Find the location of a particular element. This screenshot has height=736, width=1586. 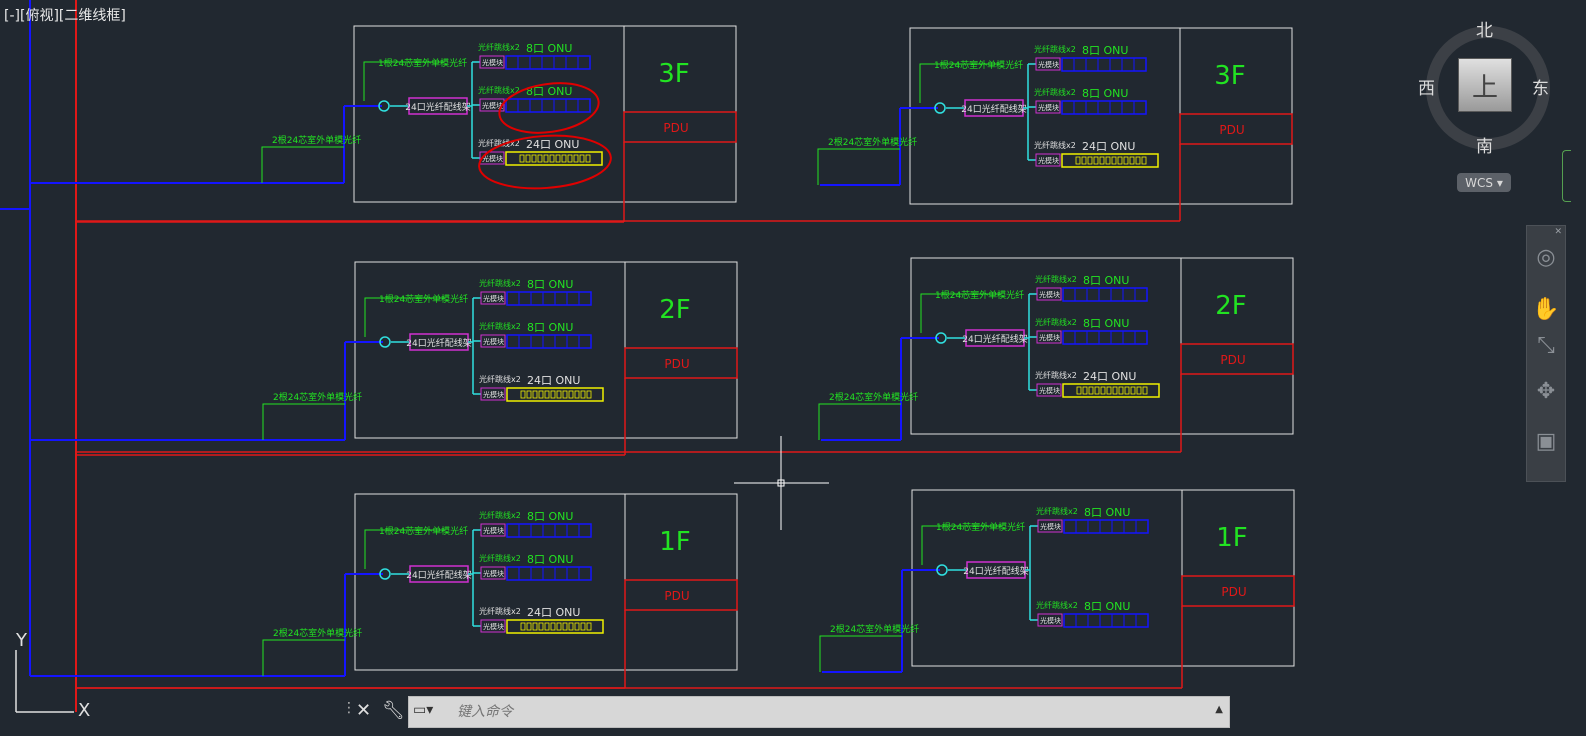

floor-label: 1F is located at coordinates (675, 542).